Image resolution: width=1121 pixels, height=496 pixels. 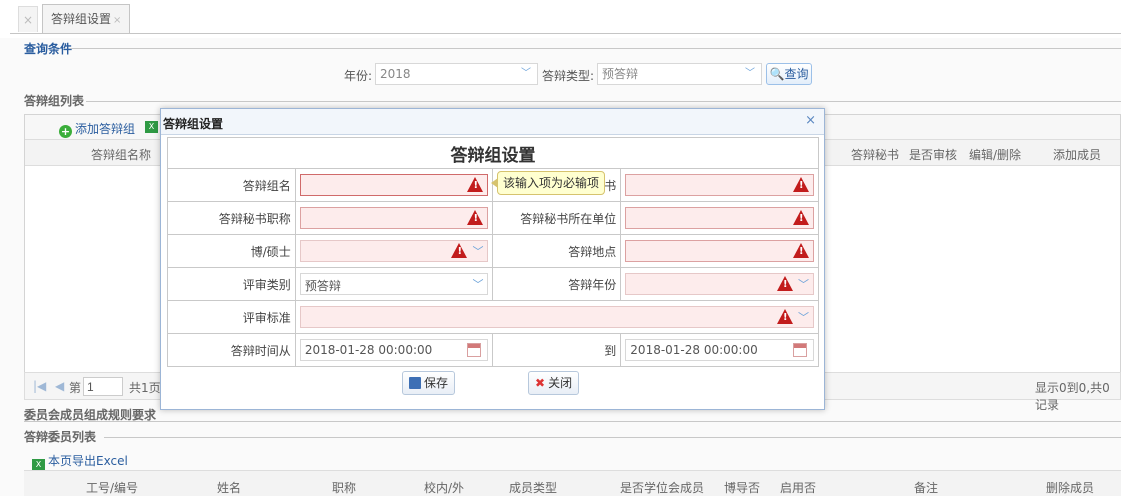 What do you see at coordinates (344, 487) in the screenshot?
I see `column-header: 职称` at bounding box center [344, 487].